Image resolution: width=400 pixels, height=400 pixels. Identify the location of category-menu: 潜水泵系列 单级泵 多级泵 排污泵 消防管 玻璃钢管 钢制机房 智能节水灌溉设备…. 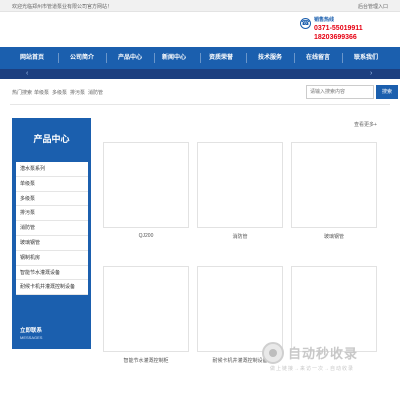
(52, 229).